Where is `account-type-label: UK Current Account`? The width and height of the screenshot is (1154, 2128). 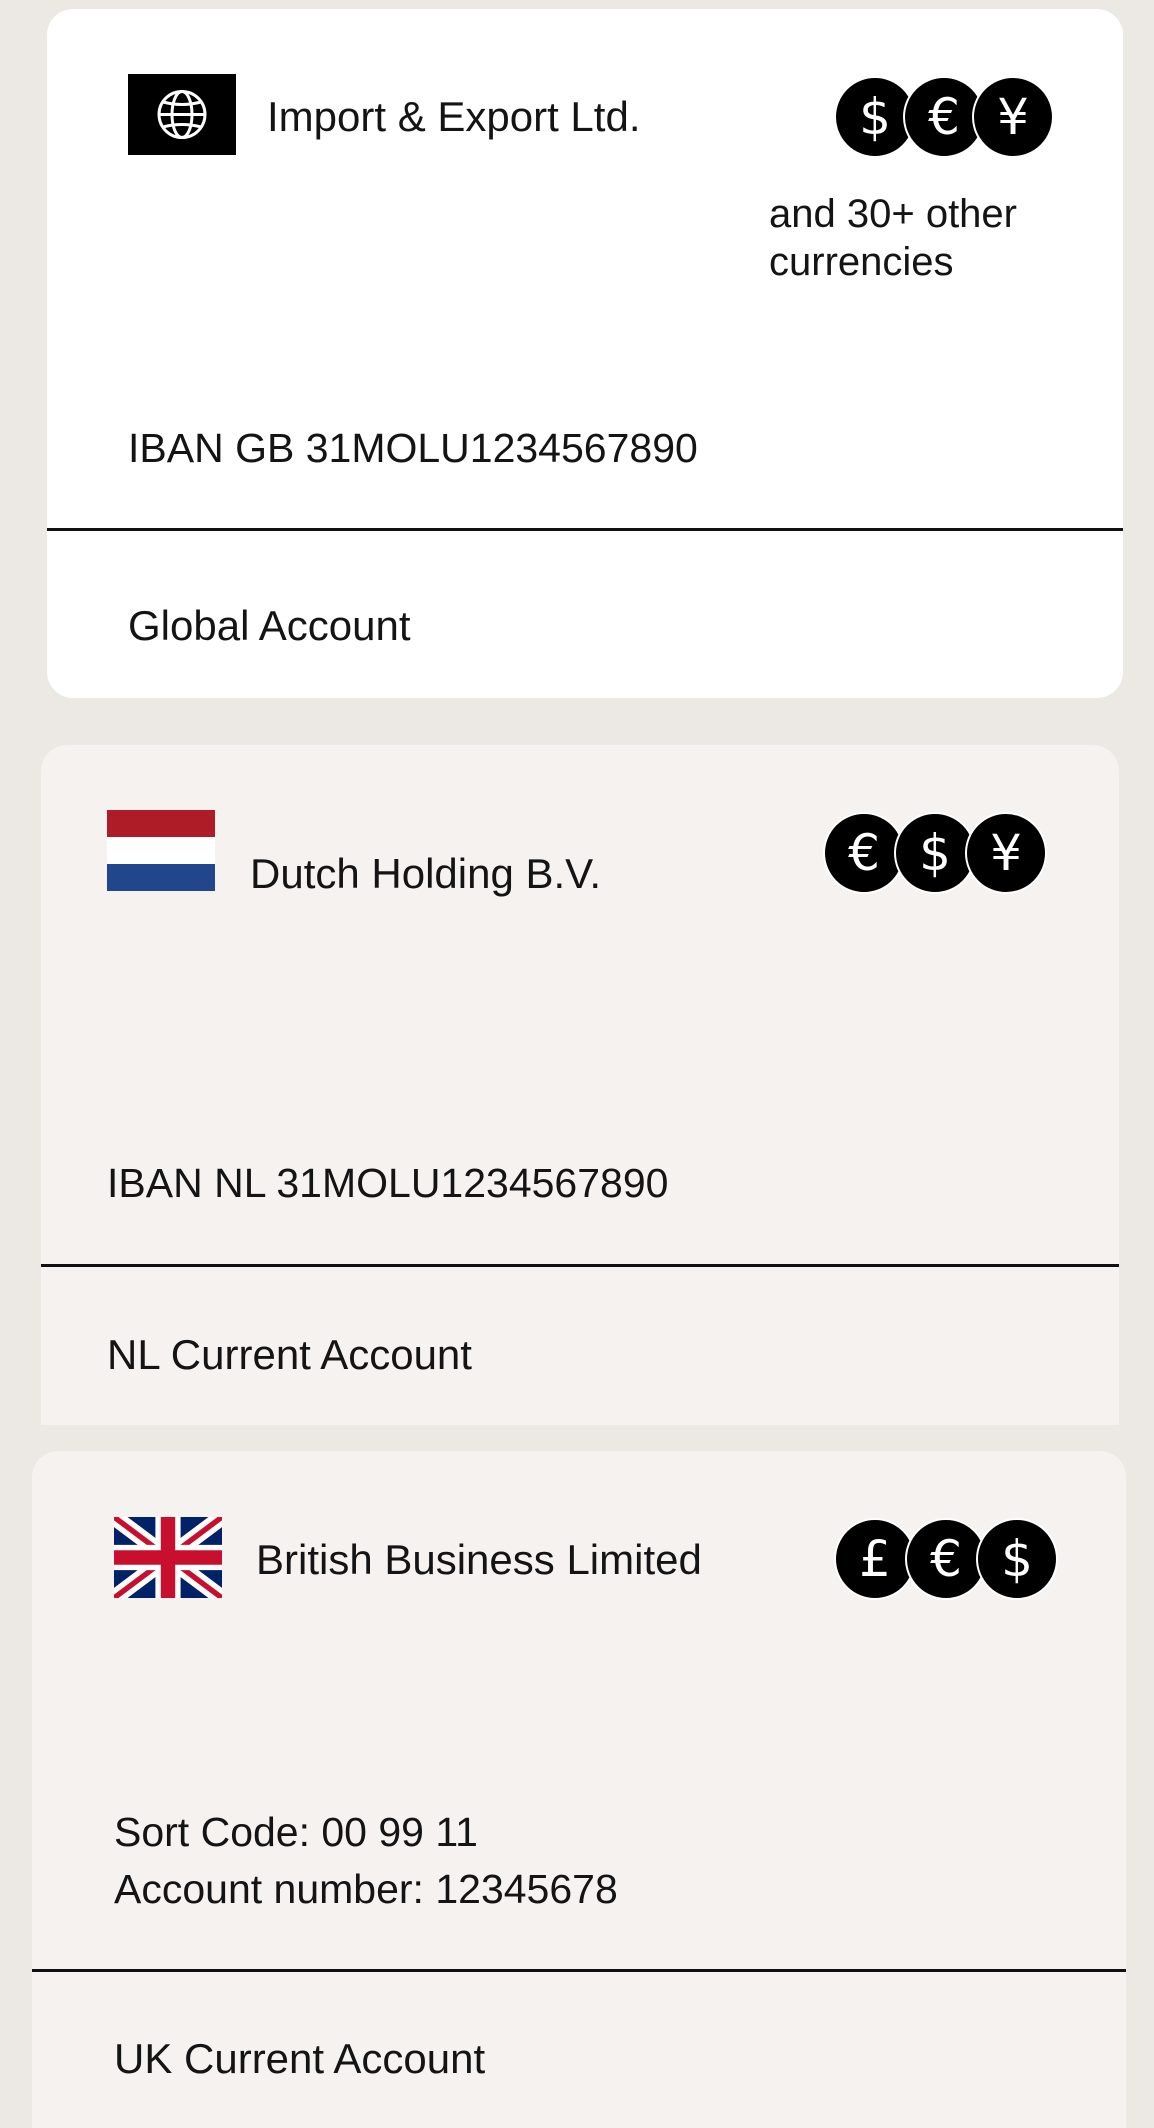
account-type-label: UK Current Account is located at coordinates (300, 2058).